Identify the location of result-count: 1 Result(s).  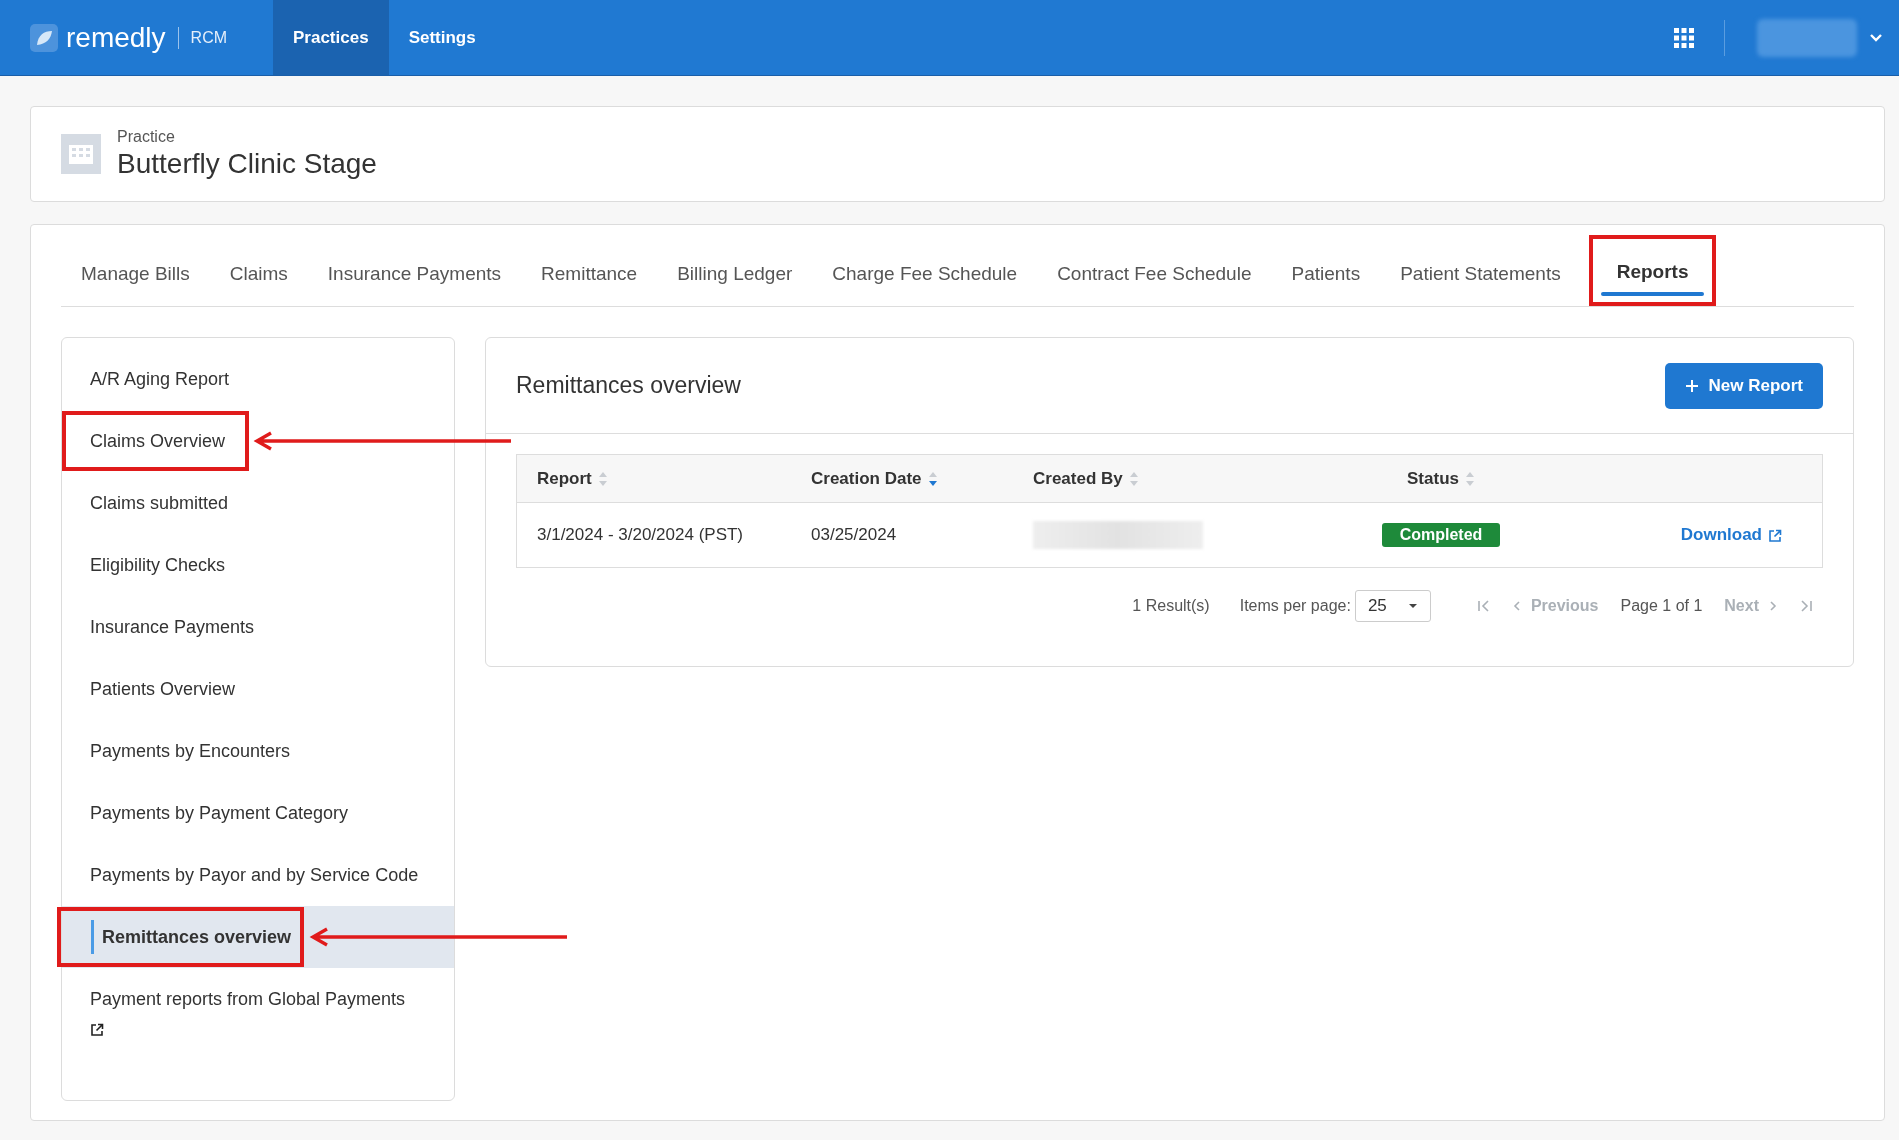
(1171, 606).